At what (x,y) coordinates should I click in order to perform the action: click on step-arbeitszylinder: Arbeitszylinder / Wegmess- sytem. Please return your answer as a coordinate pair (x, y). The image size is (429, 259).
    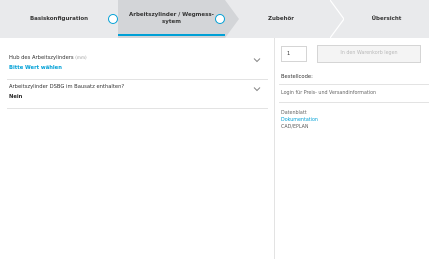
    Looking at the image, I should click on (171, 19).